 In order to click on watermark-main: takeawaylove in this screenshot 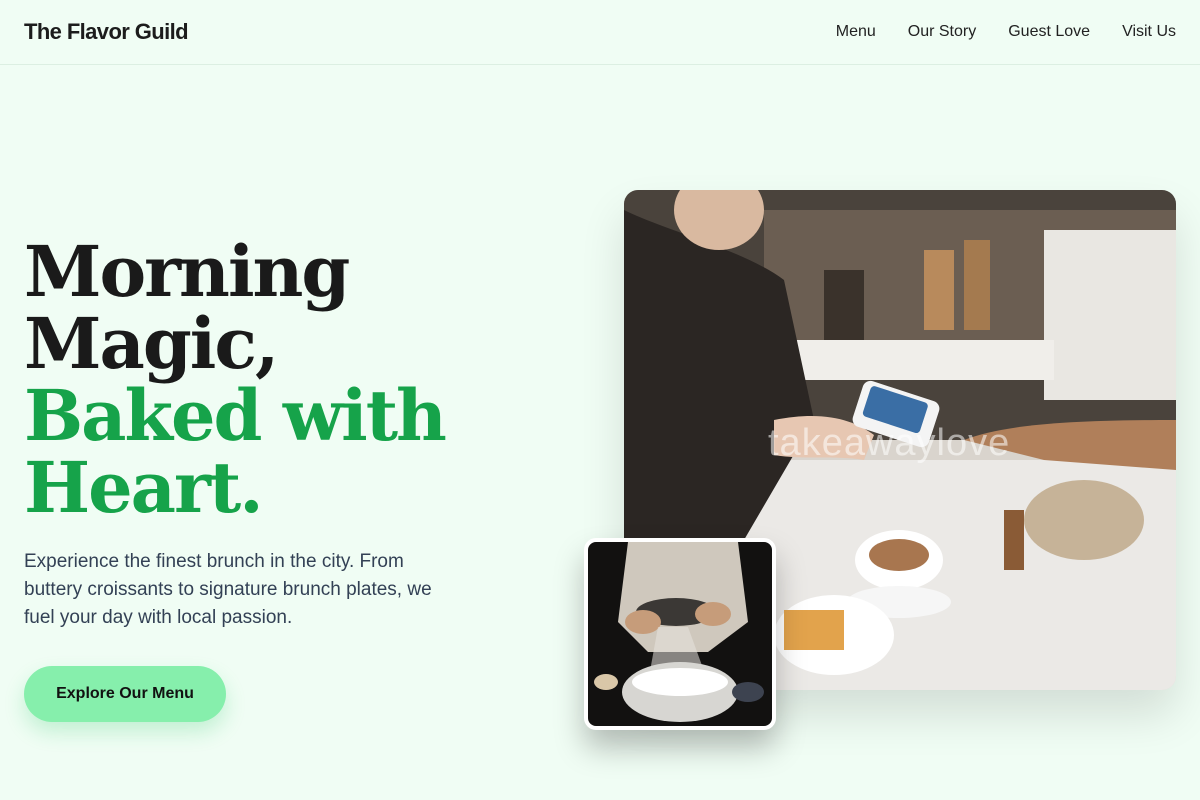, I will do `click(889, 443)`.